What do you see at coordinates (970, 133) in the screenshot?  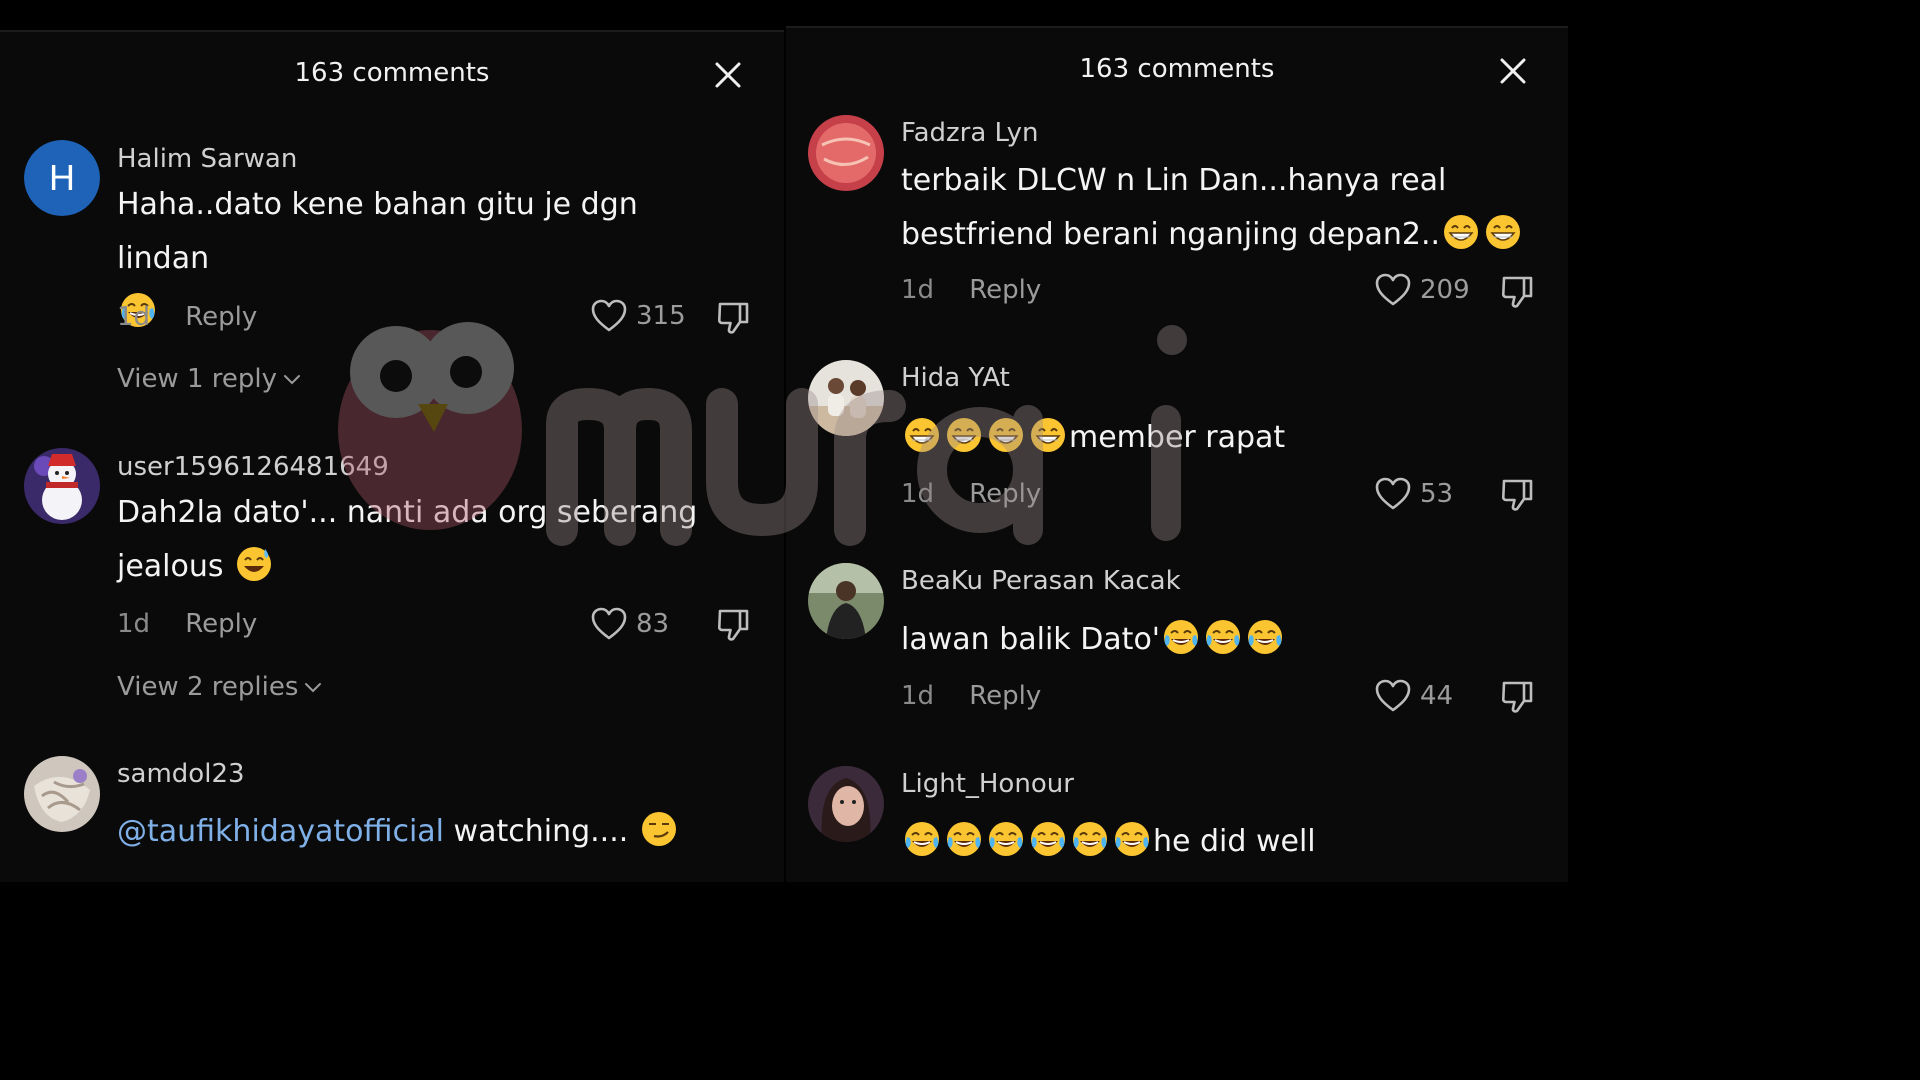 I see `comment-username: Fadzra Lyn` at bounding box center [970, 133].